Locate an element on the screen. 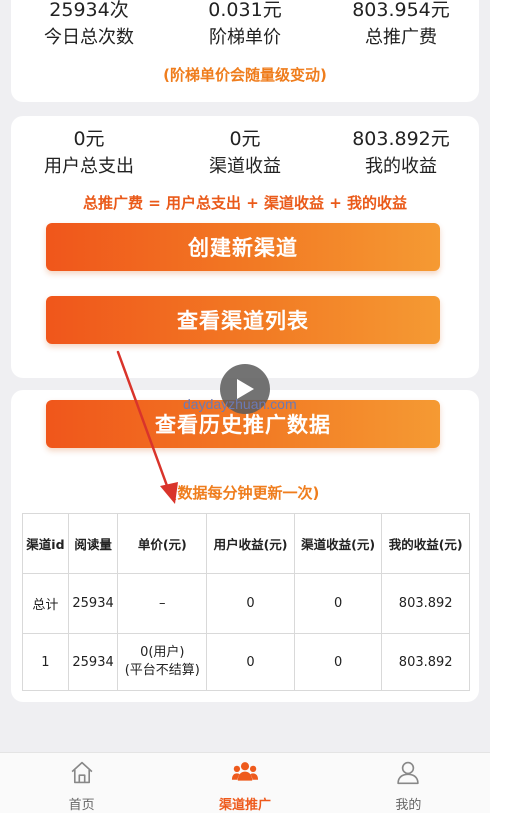 The height and width of the screenshot is (813, 519). tab-home: 首页 is located at coordinates (81, 783).